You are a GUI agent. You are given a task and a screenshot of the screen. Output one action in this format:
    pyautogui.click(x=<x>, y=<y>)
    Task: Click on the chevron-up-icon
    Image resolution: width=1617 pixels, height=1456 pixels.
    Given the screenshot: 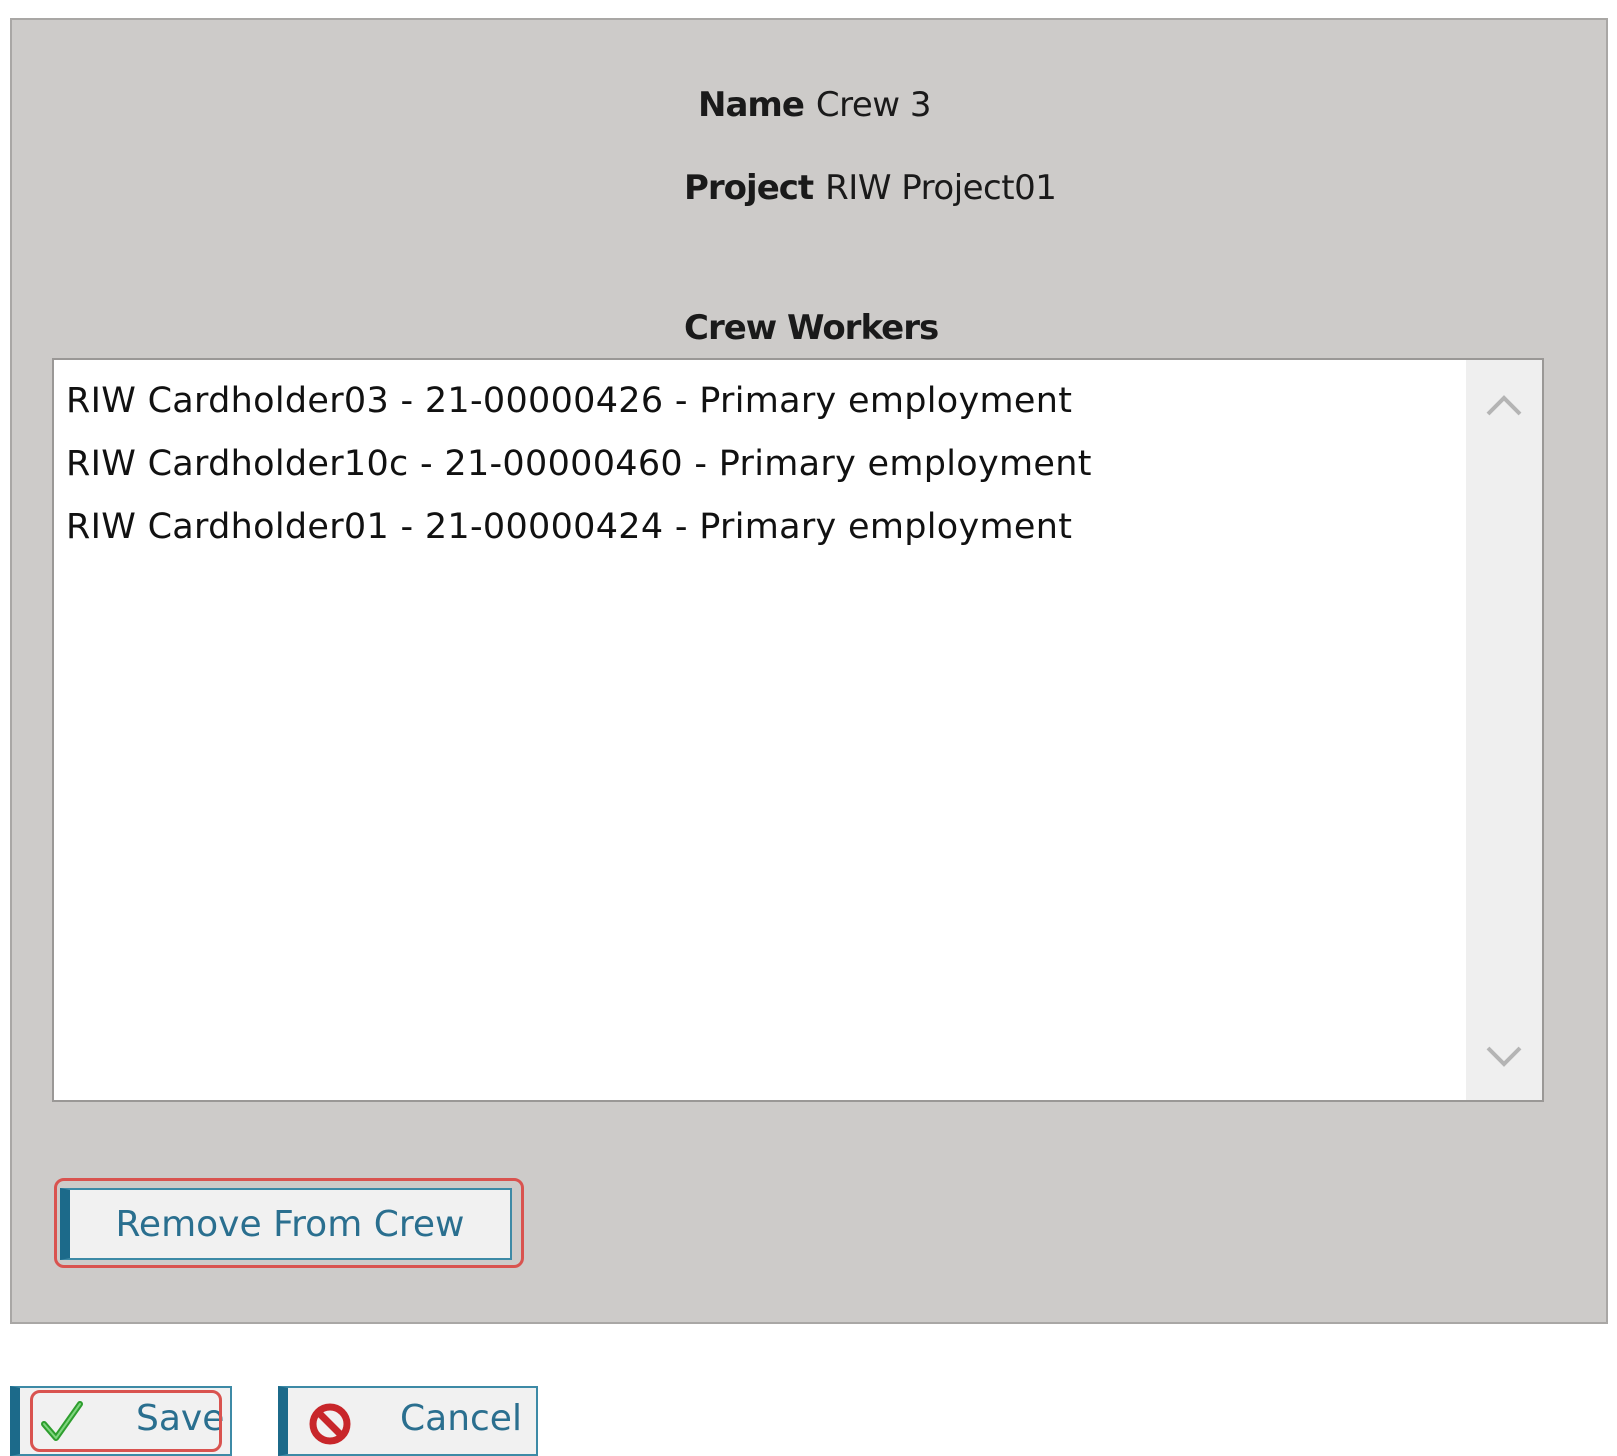 What is the action you would take?
    pyautogui.click(x=1504, y=405)
    